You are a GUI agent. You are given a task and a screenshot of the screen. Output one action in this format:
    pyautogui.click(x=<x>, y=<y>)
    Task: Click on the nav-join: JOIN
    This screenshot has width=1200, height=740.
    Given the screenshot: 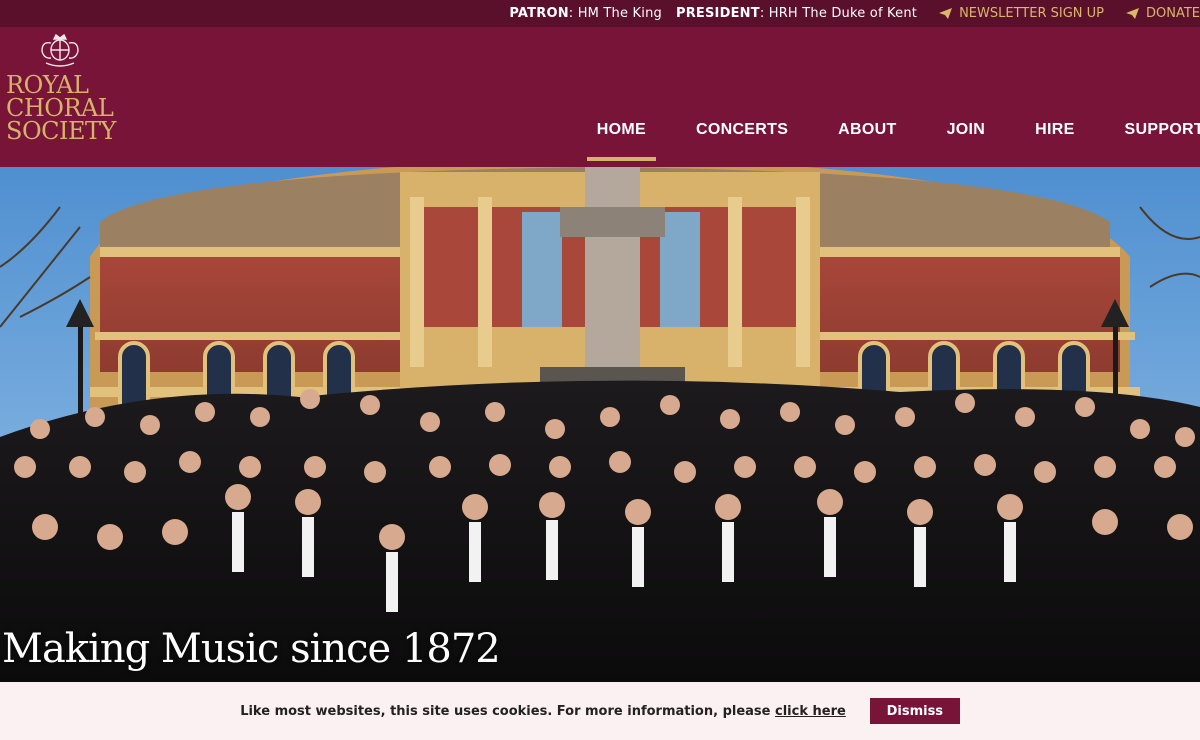 What is the action you would take?
    pyautogui.click(x=966, y=133)
    